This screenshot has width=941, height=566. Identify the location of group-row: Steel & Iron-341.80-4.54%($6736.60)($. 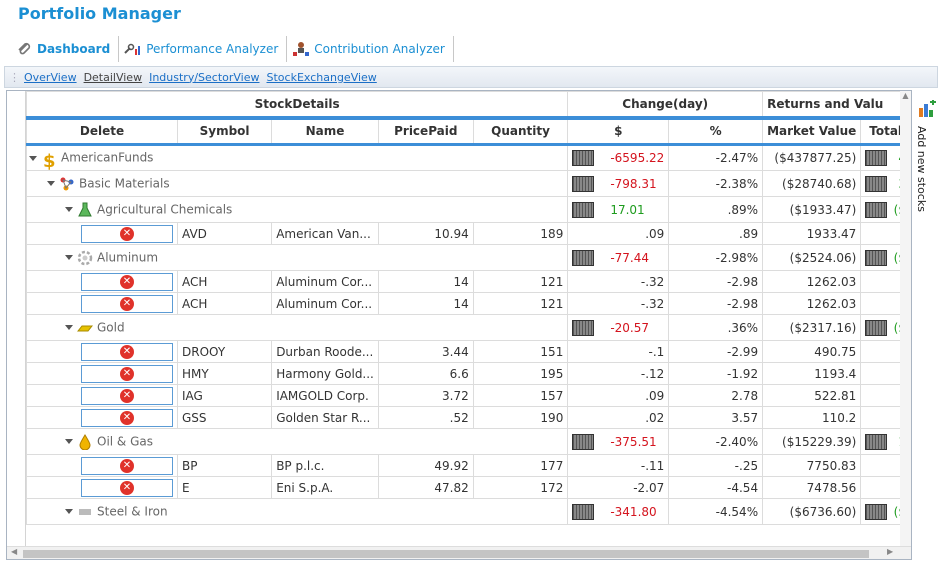
(468, 511).